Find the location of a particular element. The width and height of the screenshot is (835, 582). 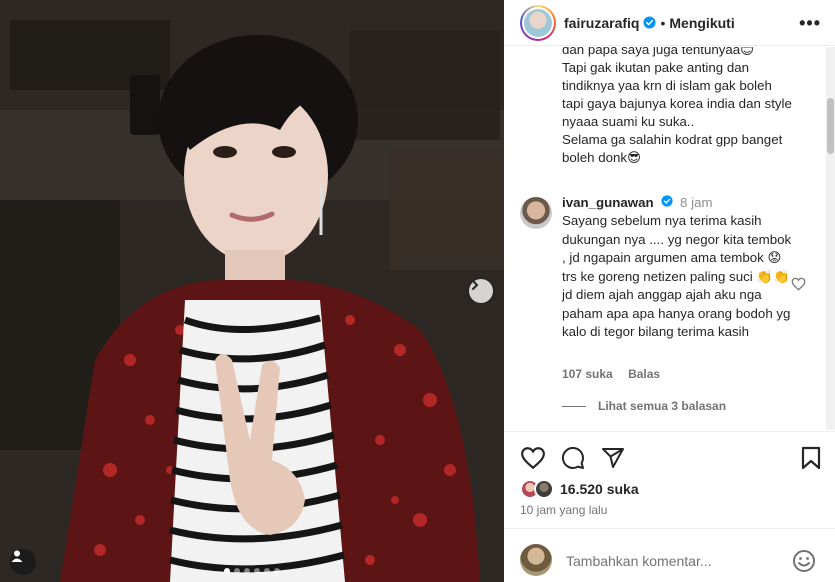

add-comment-input is located at coordinates (671, 561).